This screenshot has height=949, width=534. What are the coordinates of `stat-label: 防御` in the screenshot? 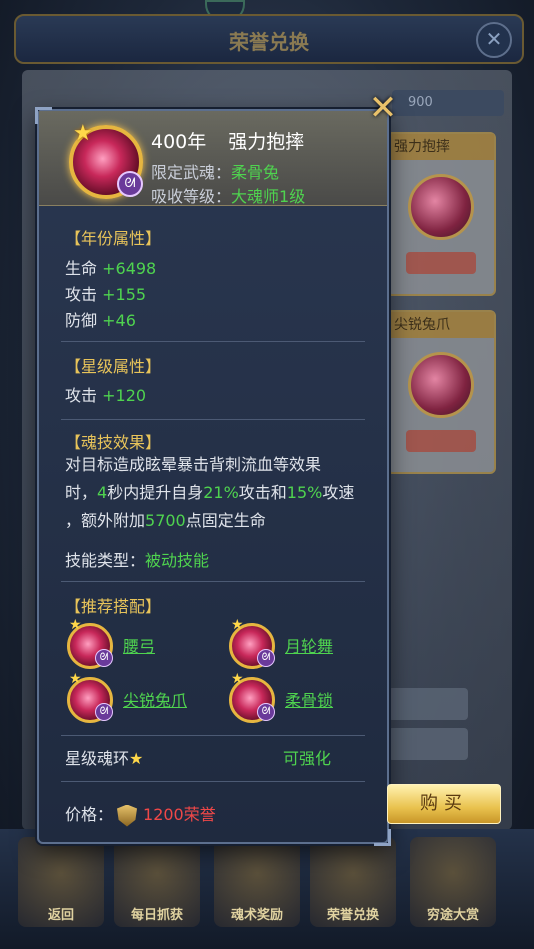 It's located at (81, 320).